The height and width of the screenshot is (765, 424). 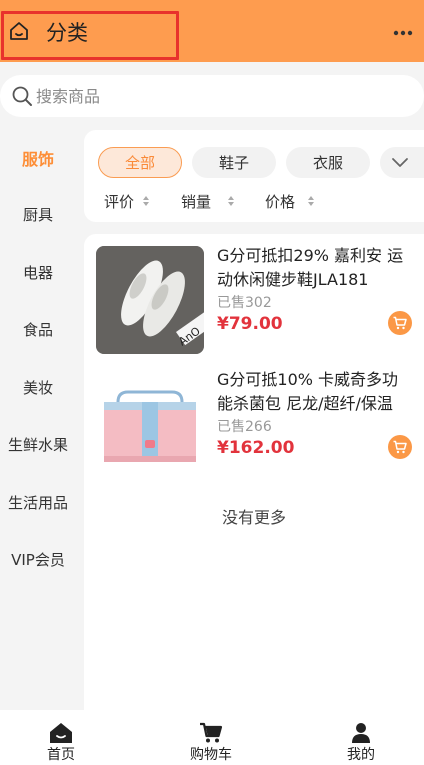 I want to click on page-title: 分类, so click(x=67, y=33).